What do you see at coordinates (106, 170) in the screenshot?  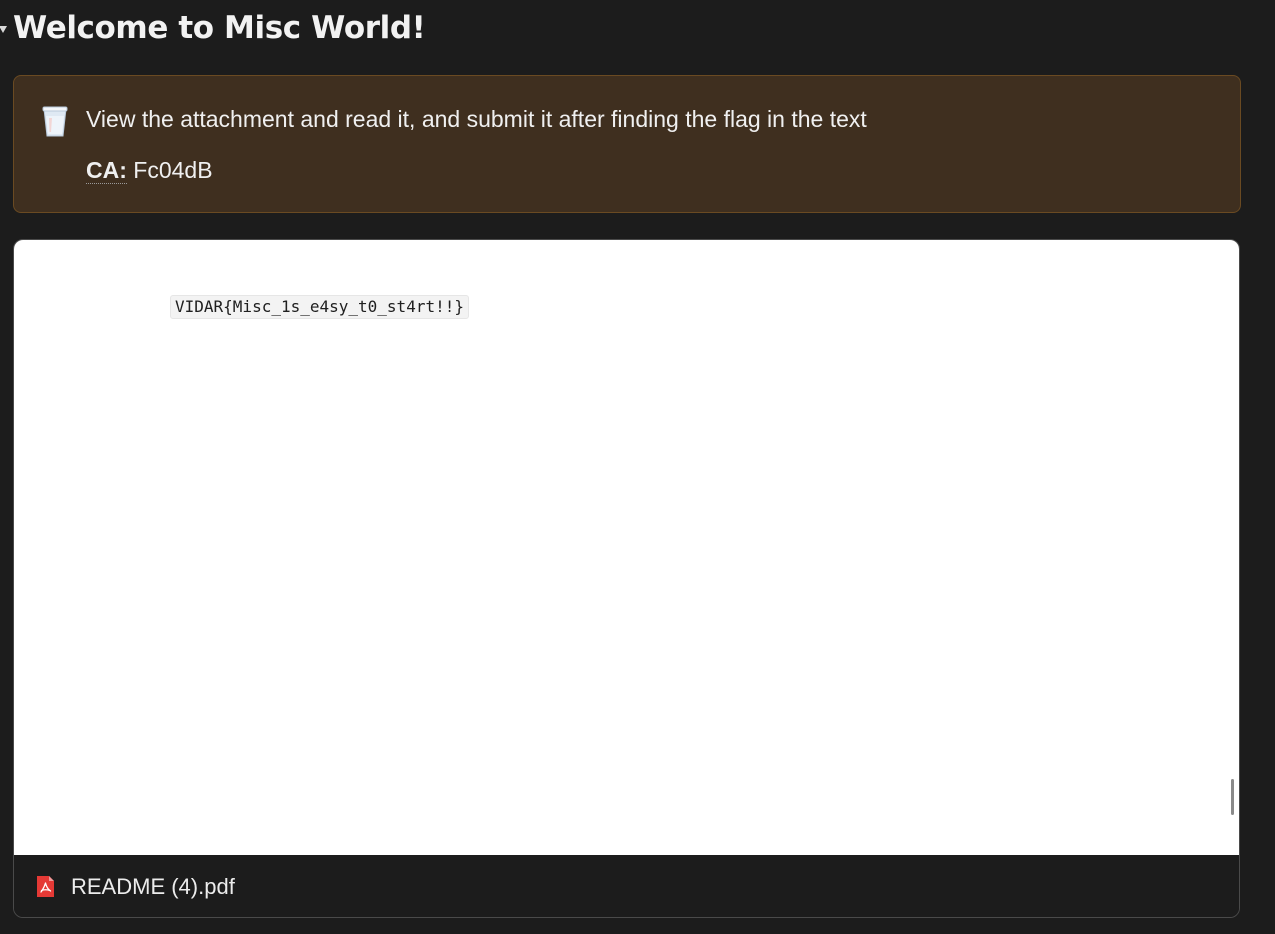 I see `ca-label: CA:` at bounding box center [106, 170].